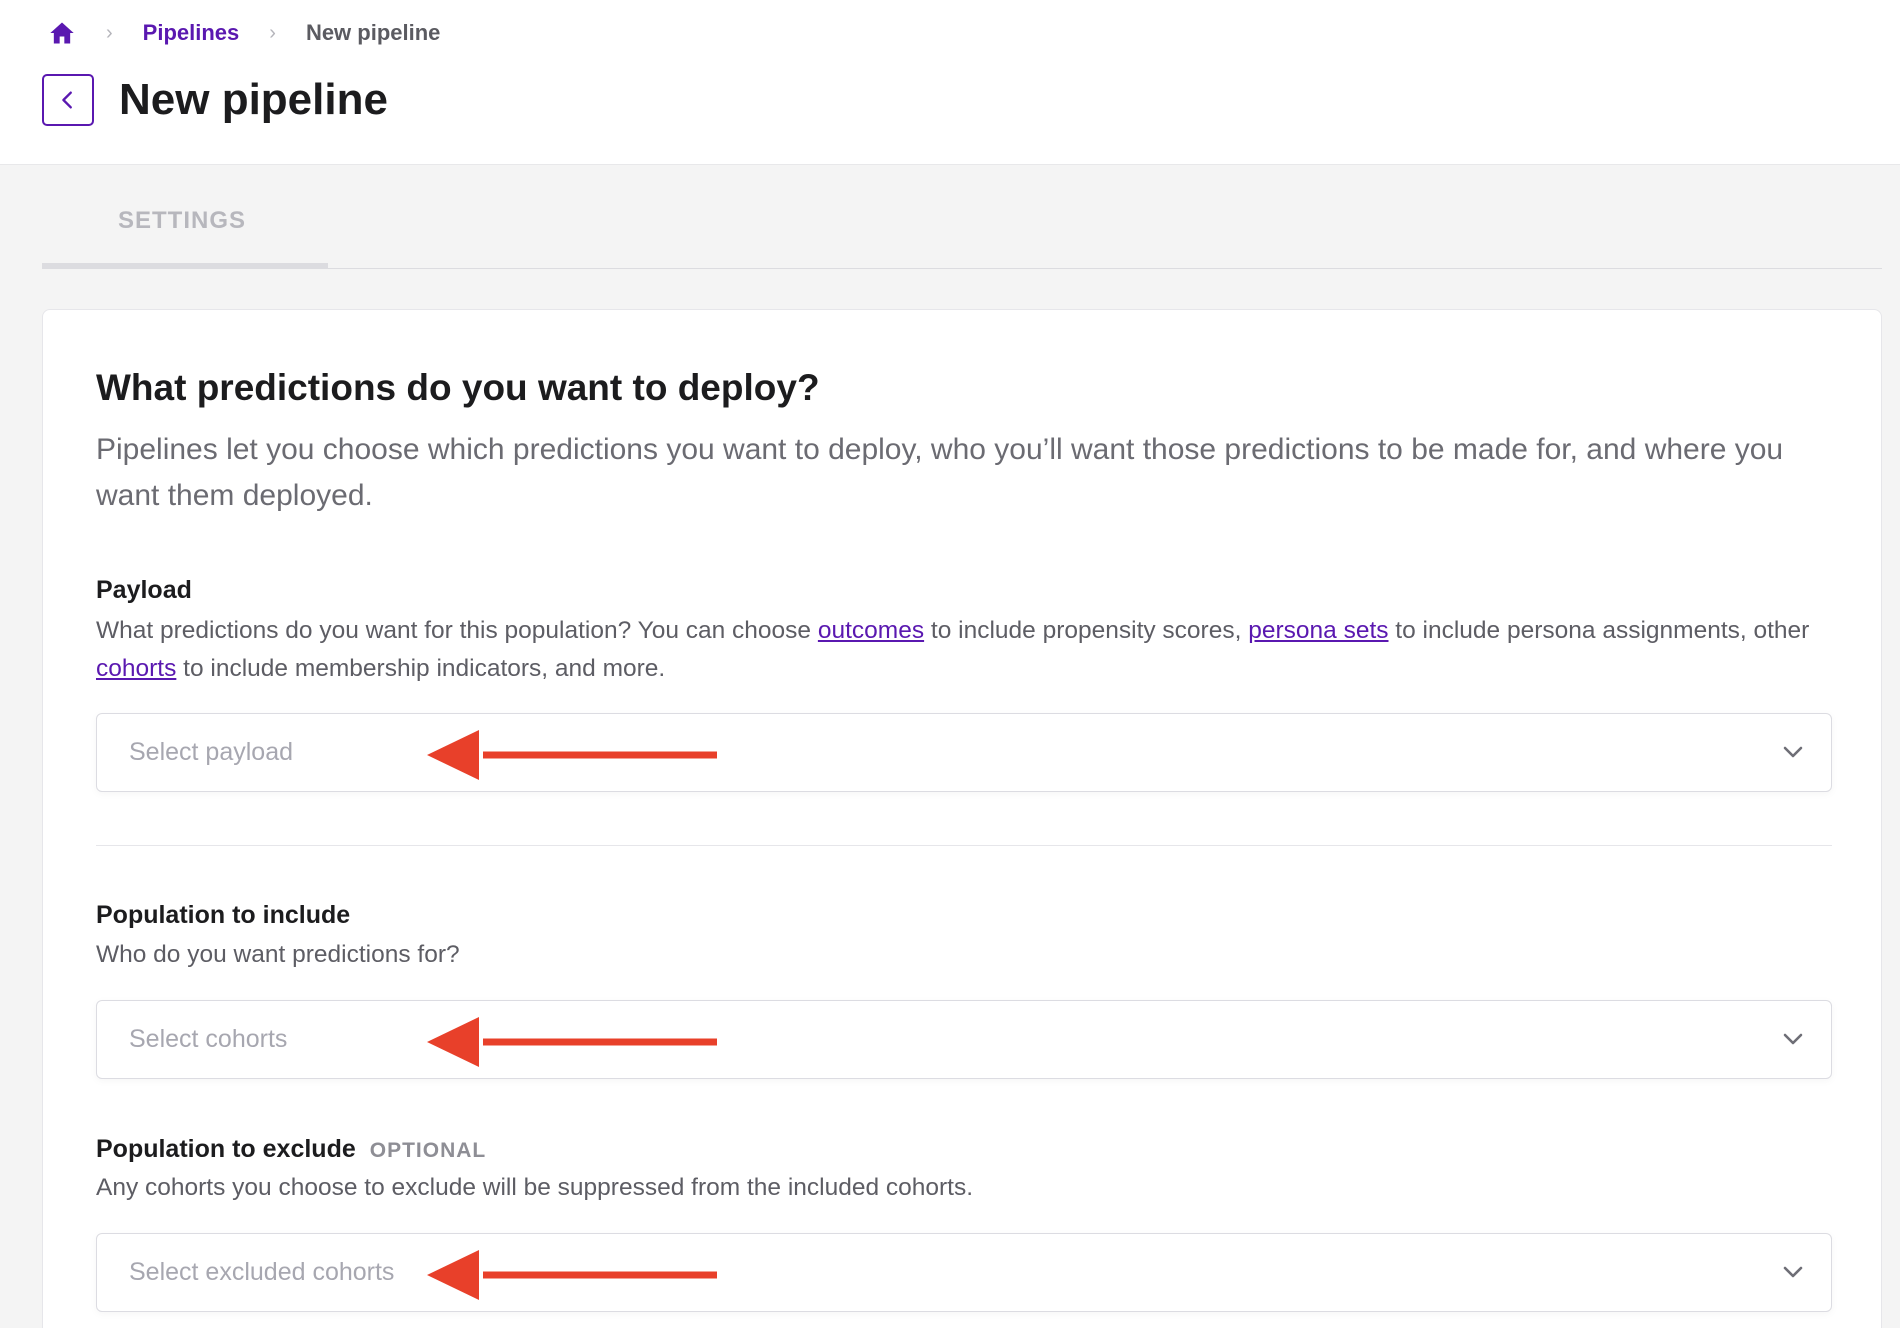 The image size is (1900, 1328). I want to click on card-heading: What predictions do you want to deploy?, so click(458, 387).